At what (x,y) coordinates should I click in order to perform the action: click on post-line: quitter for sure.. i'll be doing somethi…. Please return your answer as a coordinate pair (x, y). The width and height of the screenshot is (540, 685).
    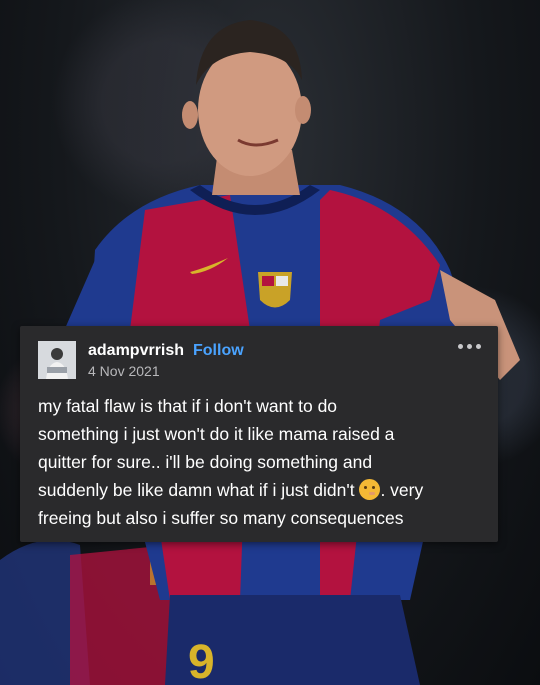
    Looking at the image, I should click on (205, 462).